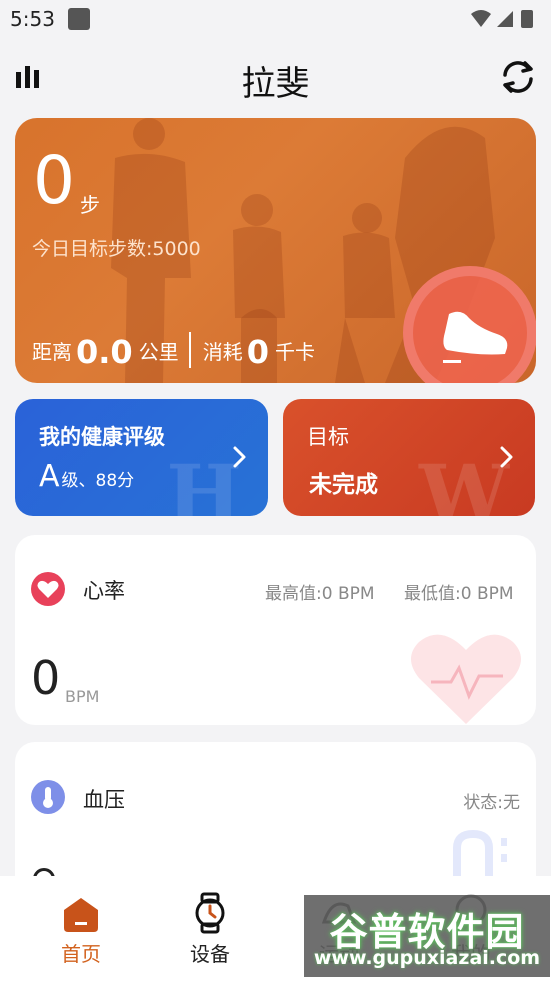 This screenshot has width=551, height=981. Describe the element at coordinates (257, 352) in the screenshot. I see `calorie-value: 0` at that location.